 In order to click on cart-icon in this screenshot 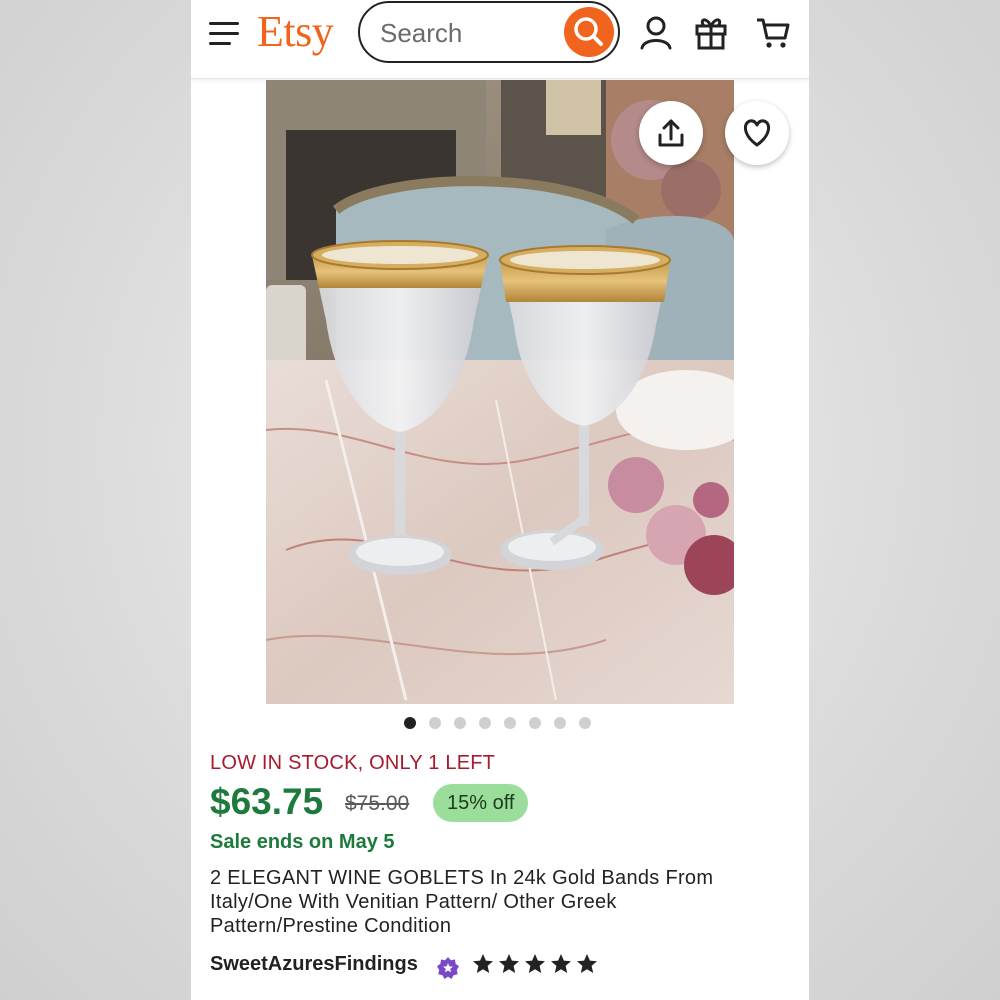, I will do `click(773, 32)`.